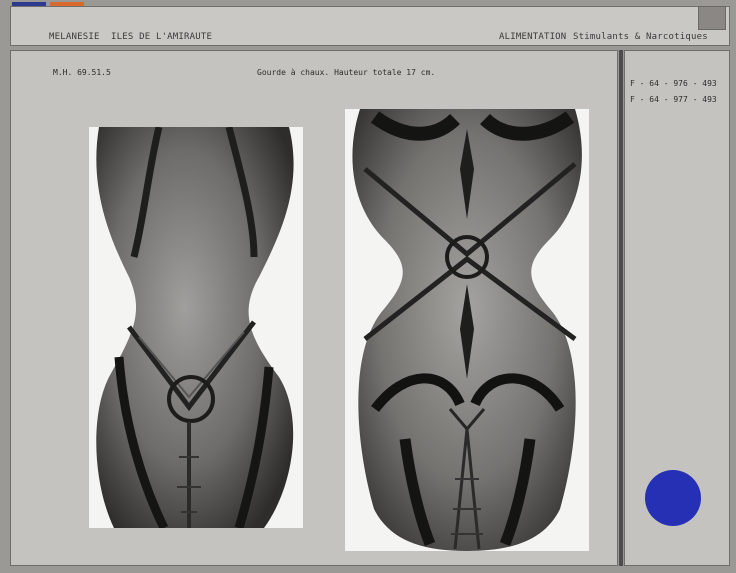 The width and height of the screenshot is (736, 573). Describe the element at coordinates (673, 498) in the screenshot. I see `blue-marker-dot` at that location.